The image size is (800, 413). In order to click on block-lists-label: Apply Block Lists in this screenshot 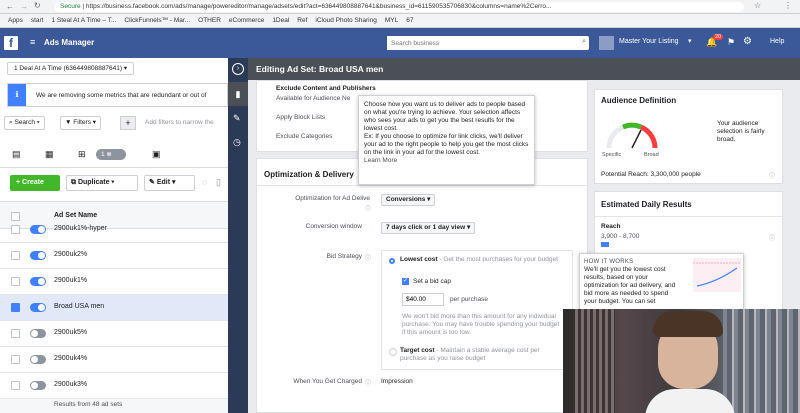, I will do `click(300, 117)`.